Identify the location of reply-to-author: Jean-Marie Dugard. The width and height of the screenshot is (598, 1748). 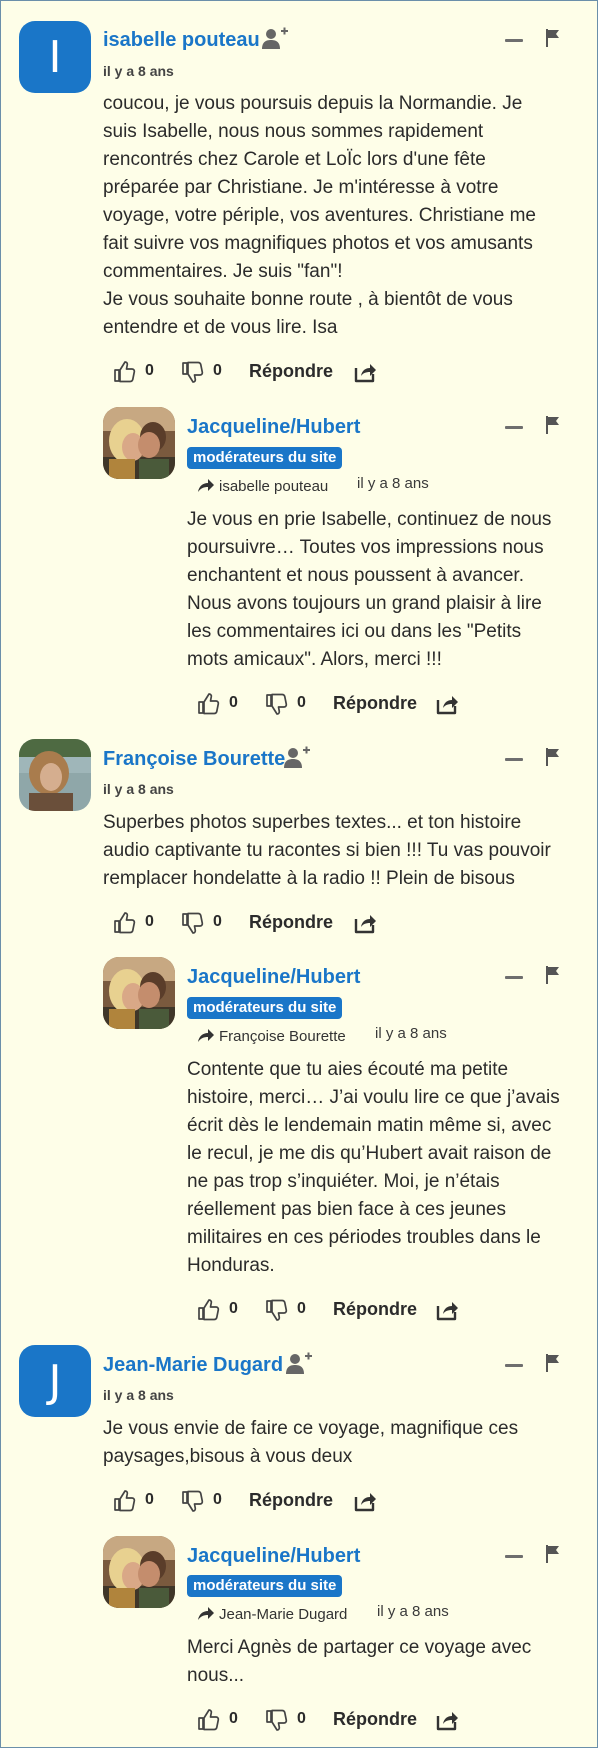
(283, 1614).